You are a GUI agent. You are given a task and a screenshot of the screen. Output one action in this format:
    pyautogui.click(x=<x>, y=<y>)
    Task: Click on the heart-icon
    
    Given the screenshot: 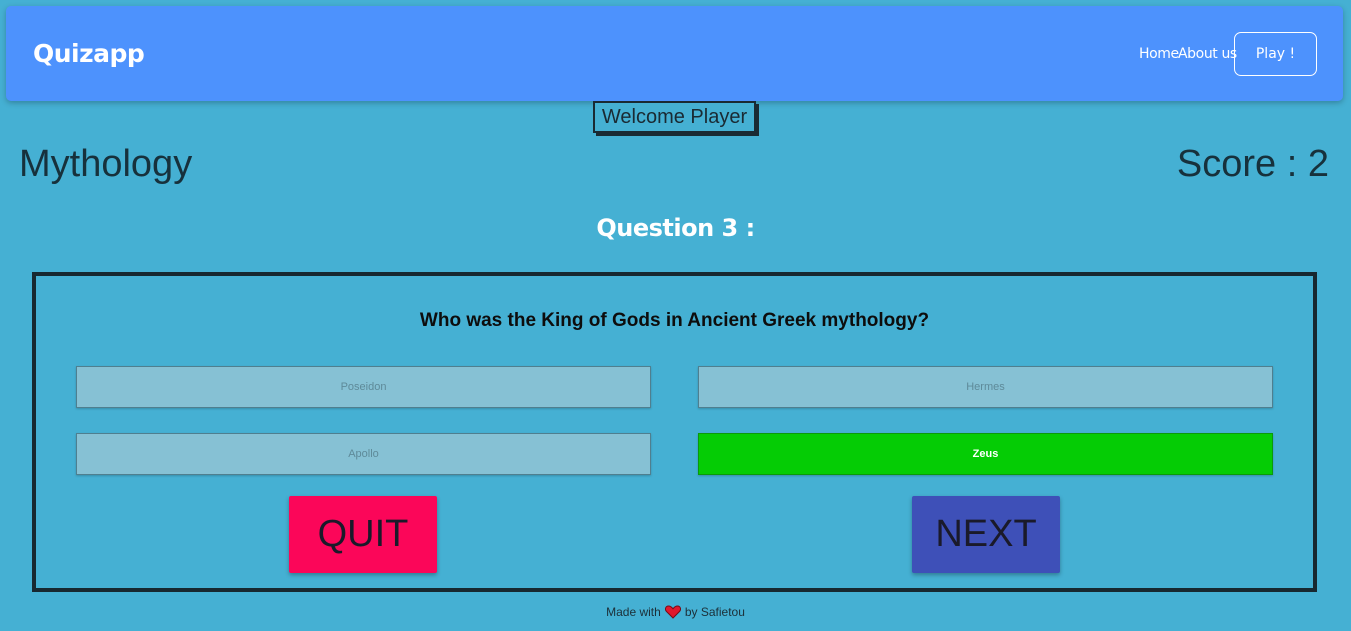 What is the action you would take?
    pyautogui.click(x=672, y=612)
    